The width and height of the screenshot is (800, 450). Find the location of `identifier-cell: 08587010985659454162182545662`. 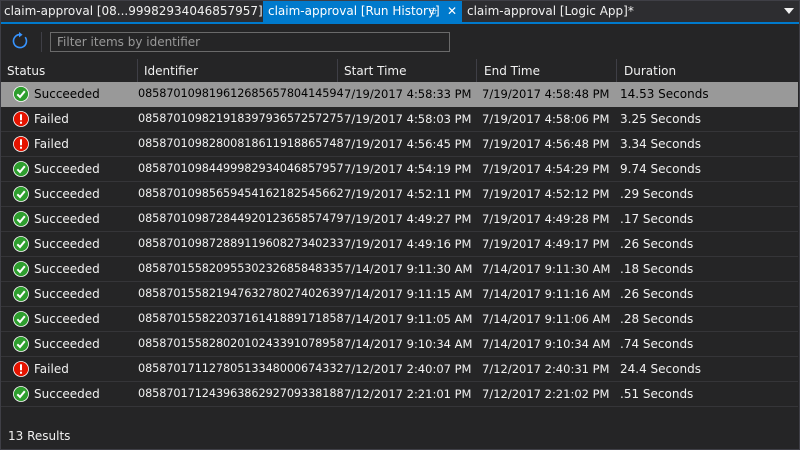

identifier-cell: 08587010985659454162182545662 is located at coordinates (241, 193).